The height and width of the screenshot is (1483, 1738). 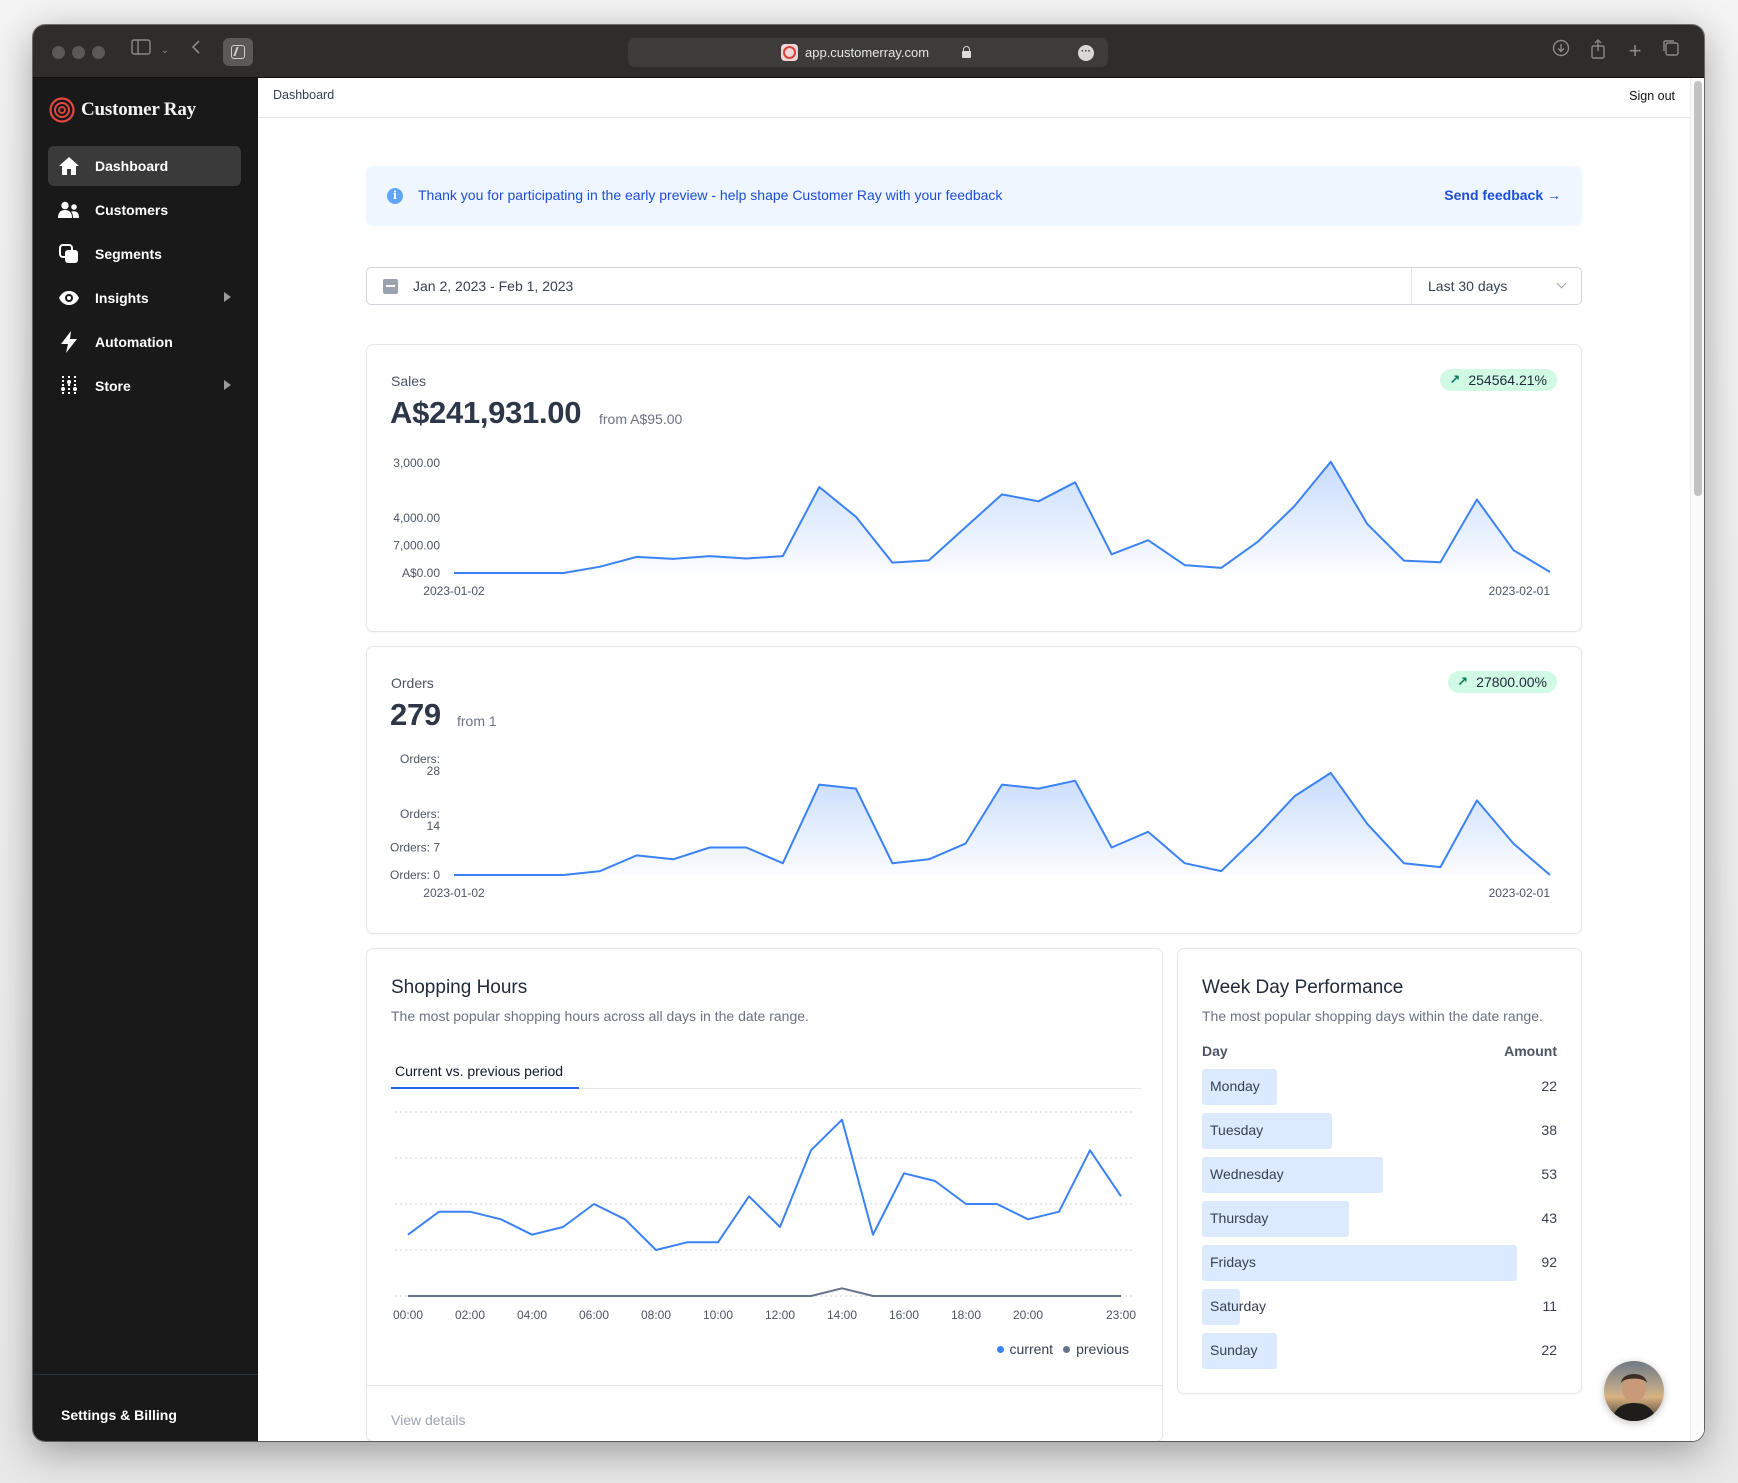 I want to click on card-footer-divider, so click(x=764, y=1385).